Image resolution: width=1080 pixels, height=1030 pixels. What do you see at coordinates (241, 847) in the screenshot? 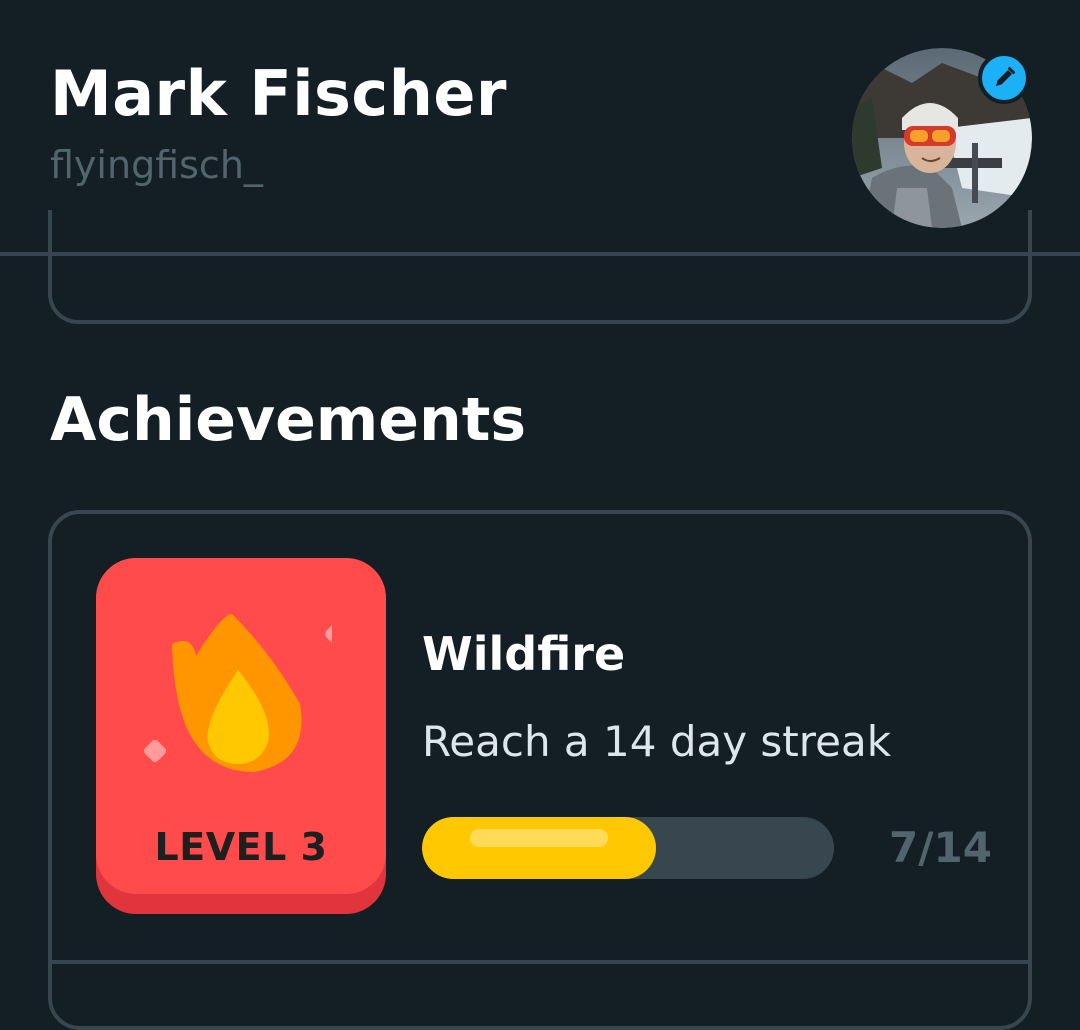
I see `badge-level-label: LEVEL 3` at bounding box center [241, 847].